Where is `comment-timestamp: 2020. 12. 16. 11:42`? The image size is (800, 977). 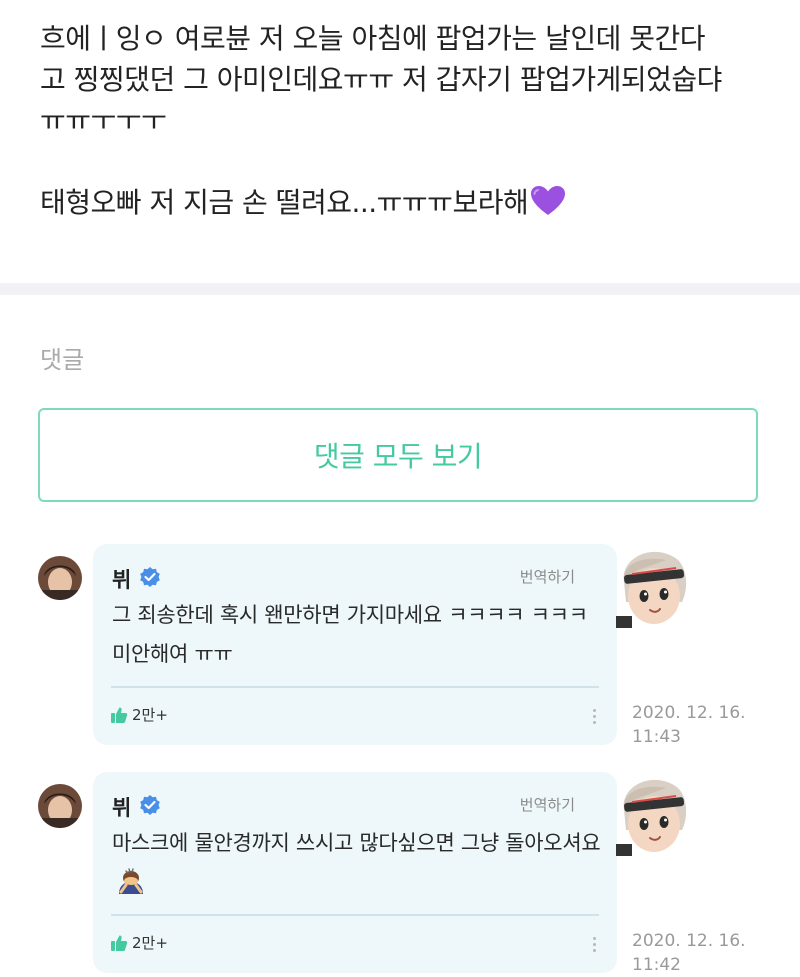 comment-timestamp: 2020. 12. 16. 11:42 is located at coordinates (689, 953).